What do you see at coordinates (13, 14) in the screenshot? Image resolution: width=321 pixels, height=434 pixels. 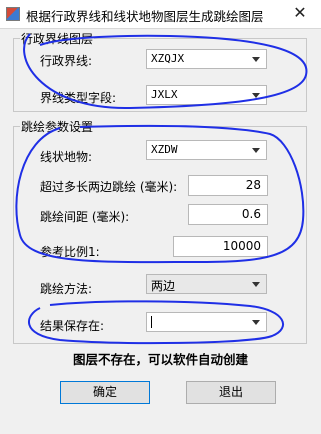 I see `app-icon` at bounding box center [13, 14].